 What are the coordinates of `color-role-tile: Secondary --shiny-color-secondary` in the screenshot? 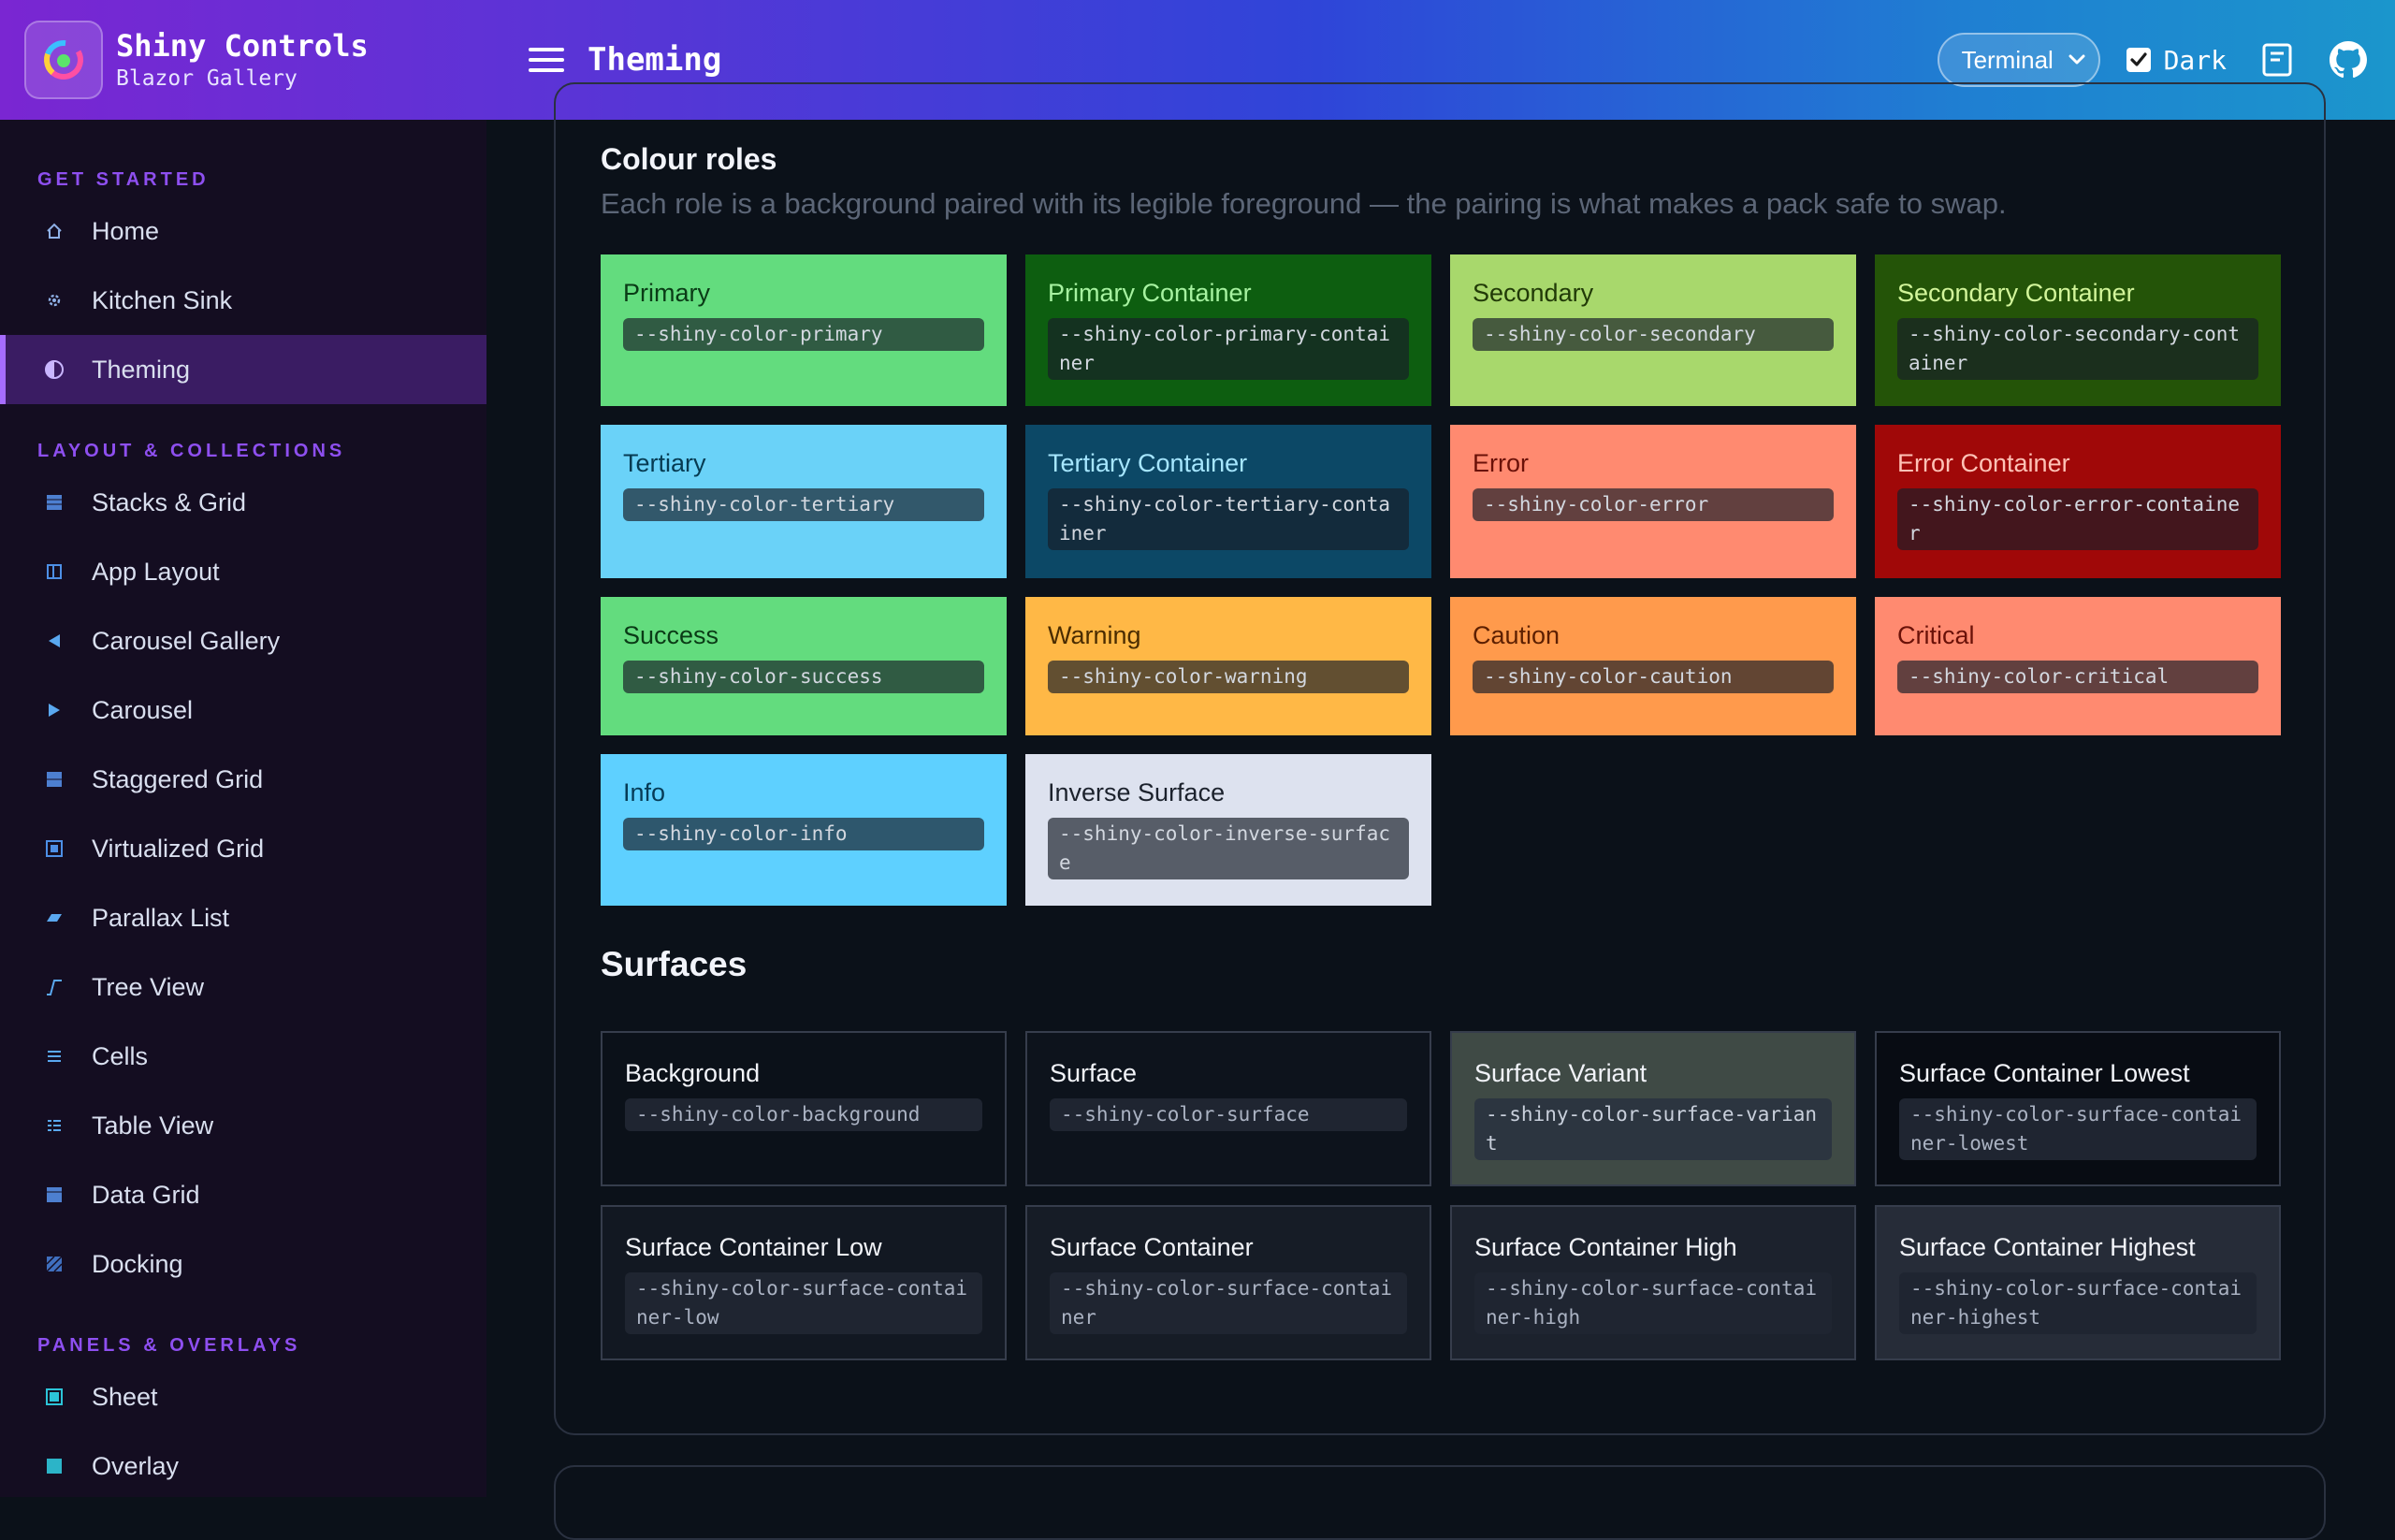 It's located at (1653, 330).